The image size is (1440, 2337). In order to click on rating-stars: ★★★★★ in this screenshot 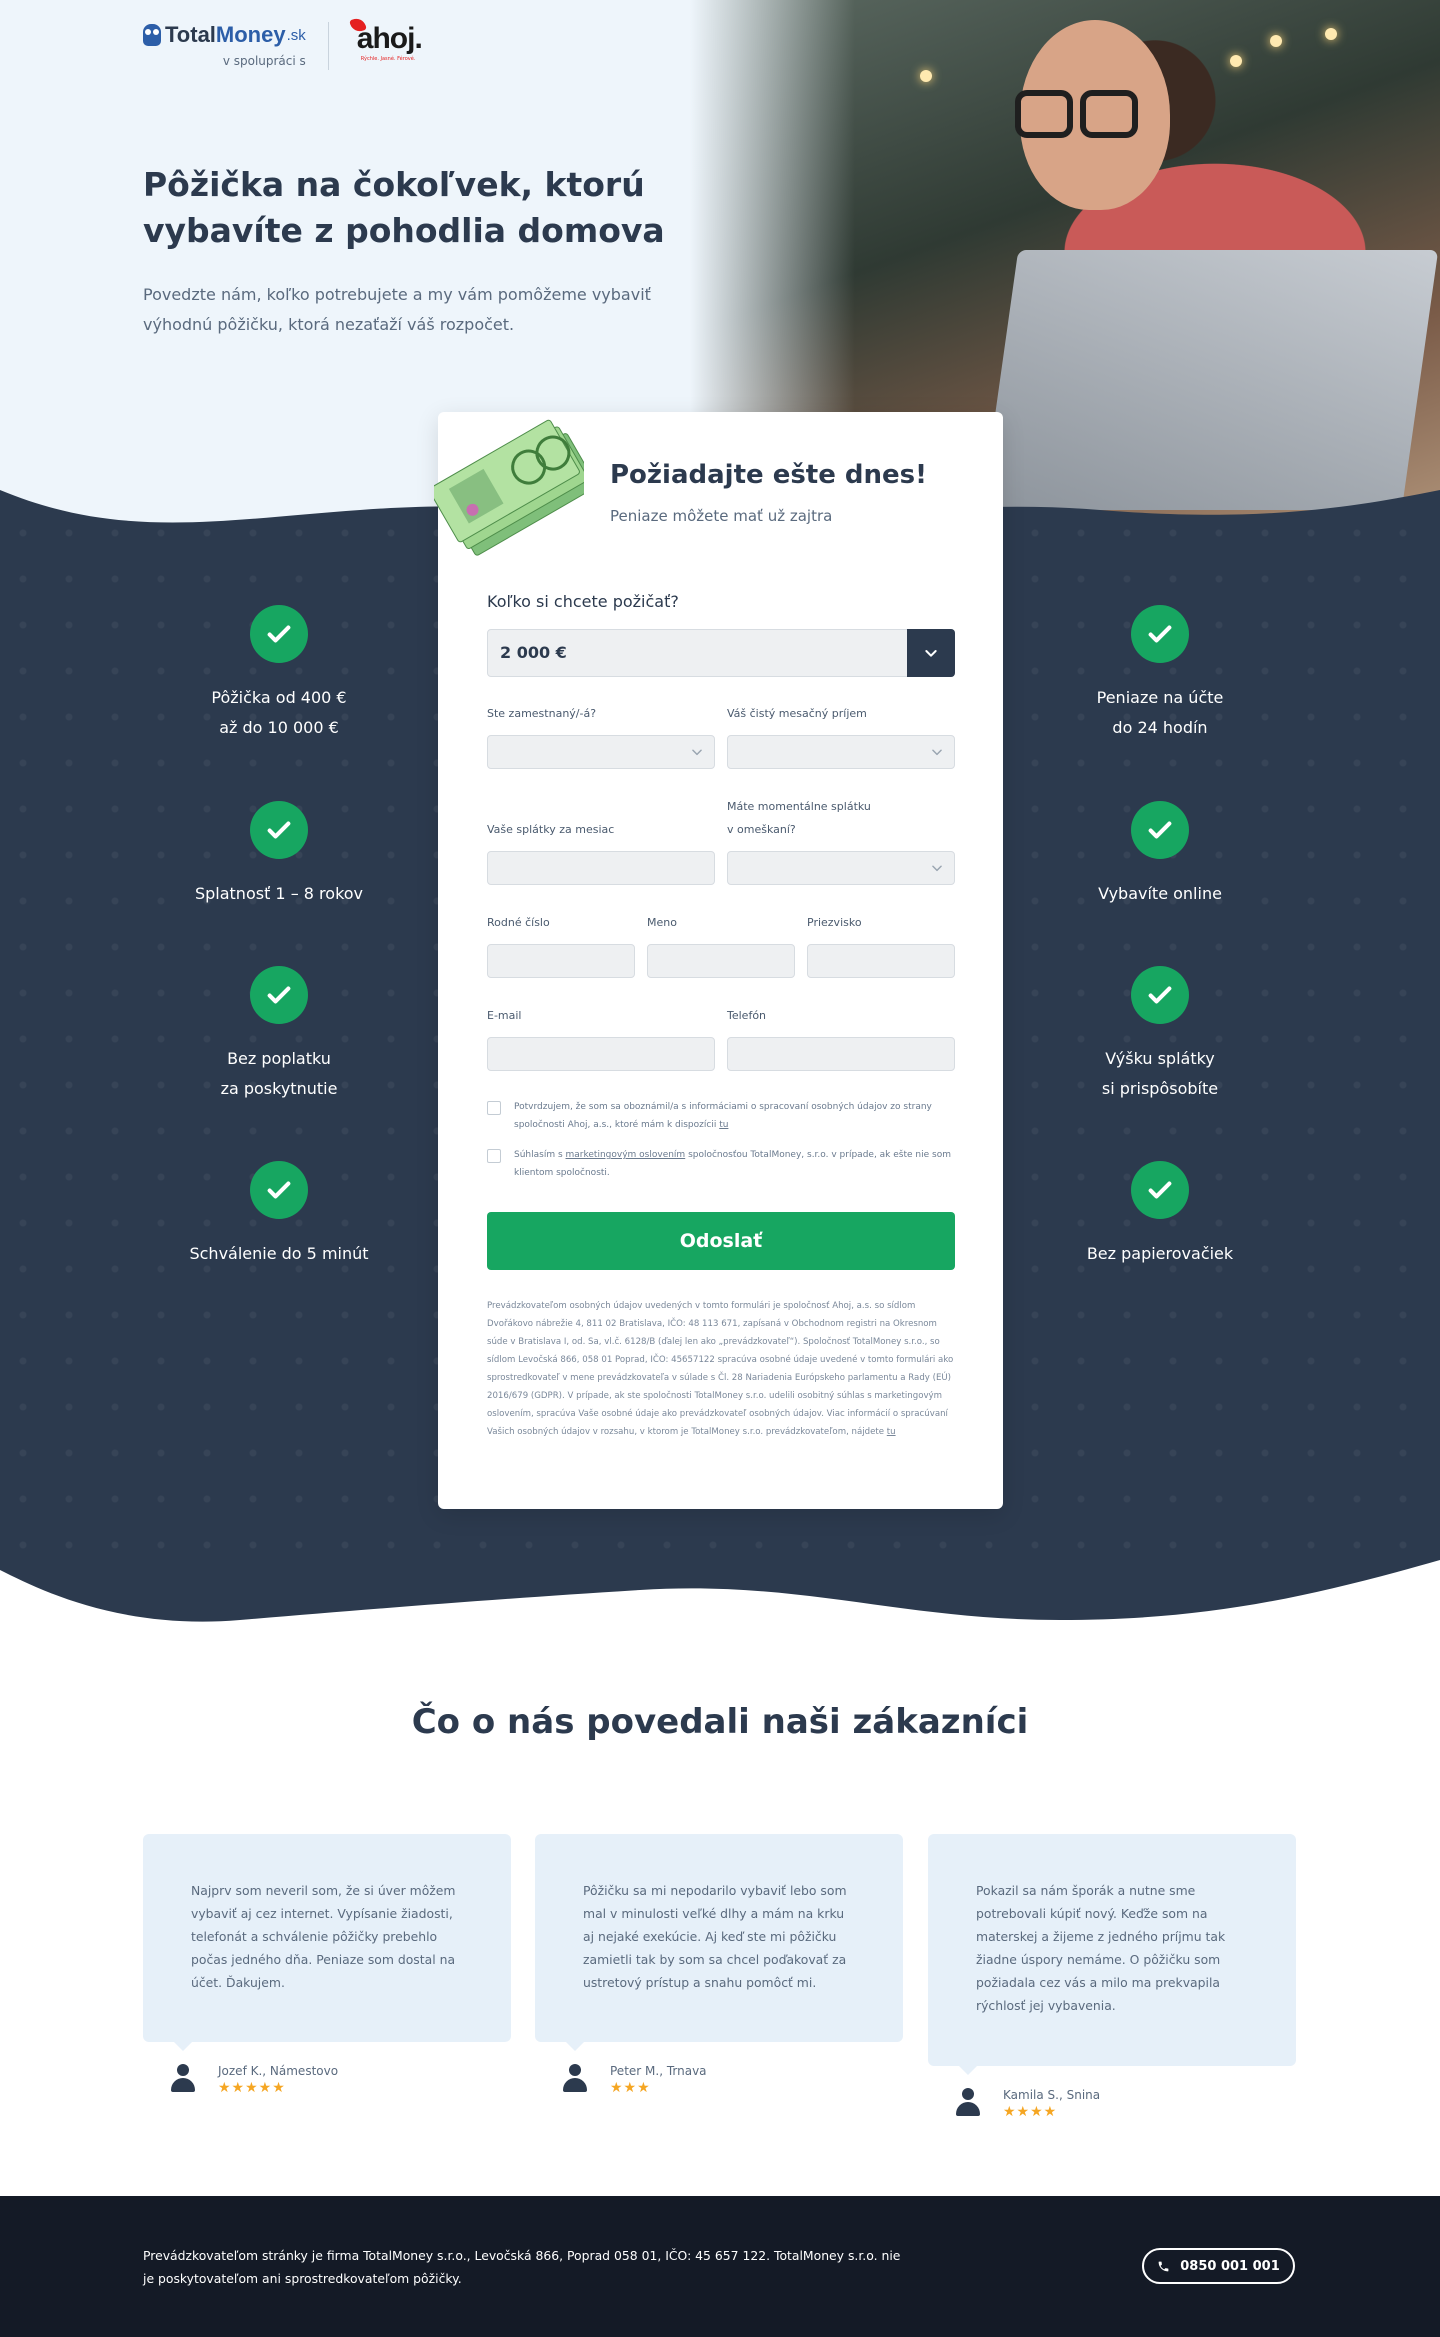, I will do `click(252, 2088)`.